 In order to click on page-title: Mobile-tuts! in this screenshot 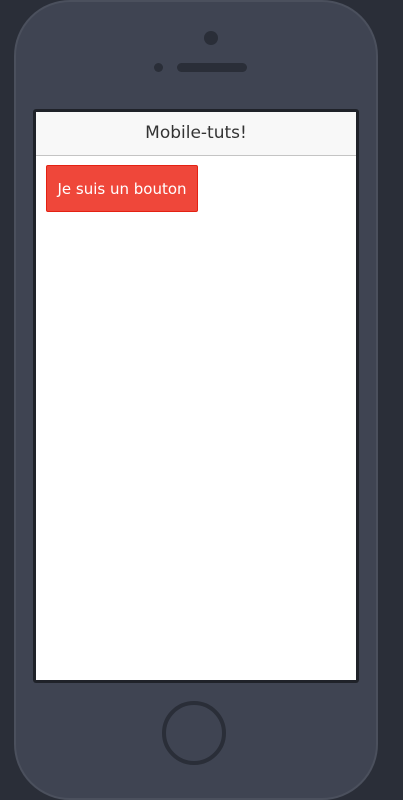, I will do `click(196, 133)`.